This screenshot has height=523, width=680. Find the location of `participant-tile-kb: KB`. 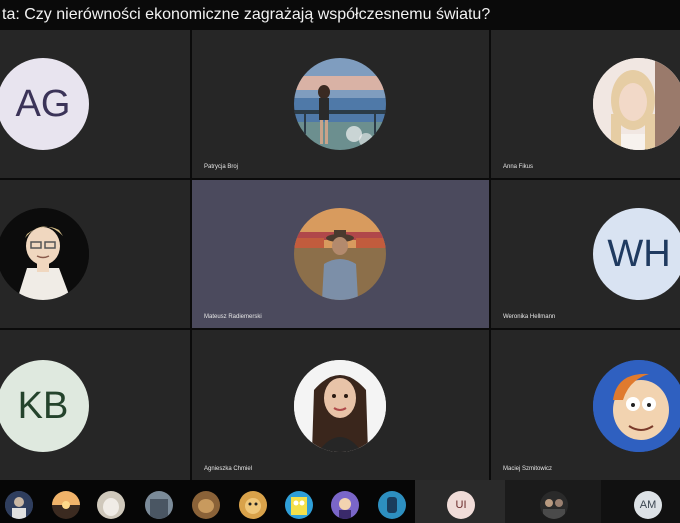

participant-tile-kb: KB is located at coordinates (95, 405).